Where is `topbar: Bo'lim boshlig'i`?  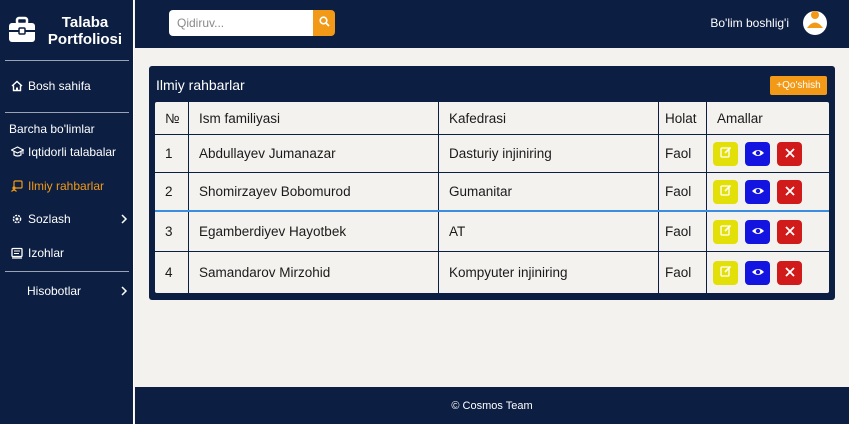
topbar: Bo'lim boshlig'i is located at coordinates (492, 24).